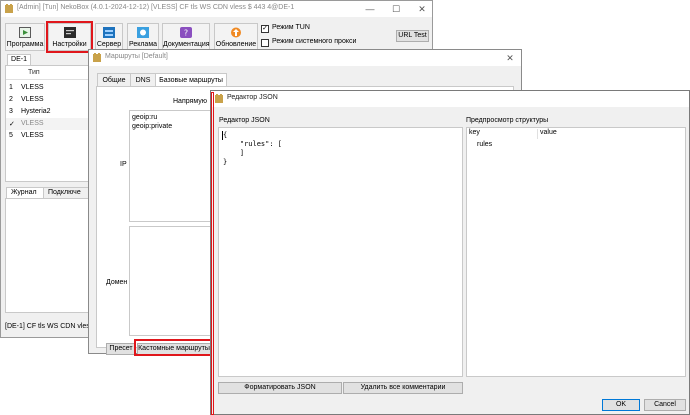  Describe the element at coordinates (123, 164) in the screenshot. I see `ip-label: IP` at that location.